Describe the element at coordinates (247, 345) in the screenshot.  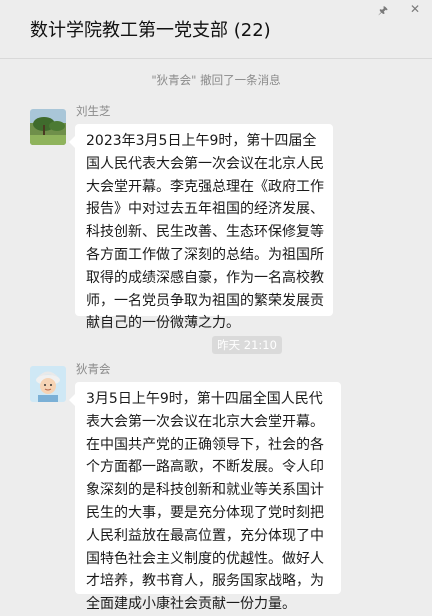
I see `timestamp-badge: 昨天 21:10` at that location.